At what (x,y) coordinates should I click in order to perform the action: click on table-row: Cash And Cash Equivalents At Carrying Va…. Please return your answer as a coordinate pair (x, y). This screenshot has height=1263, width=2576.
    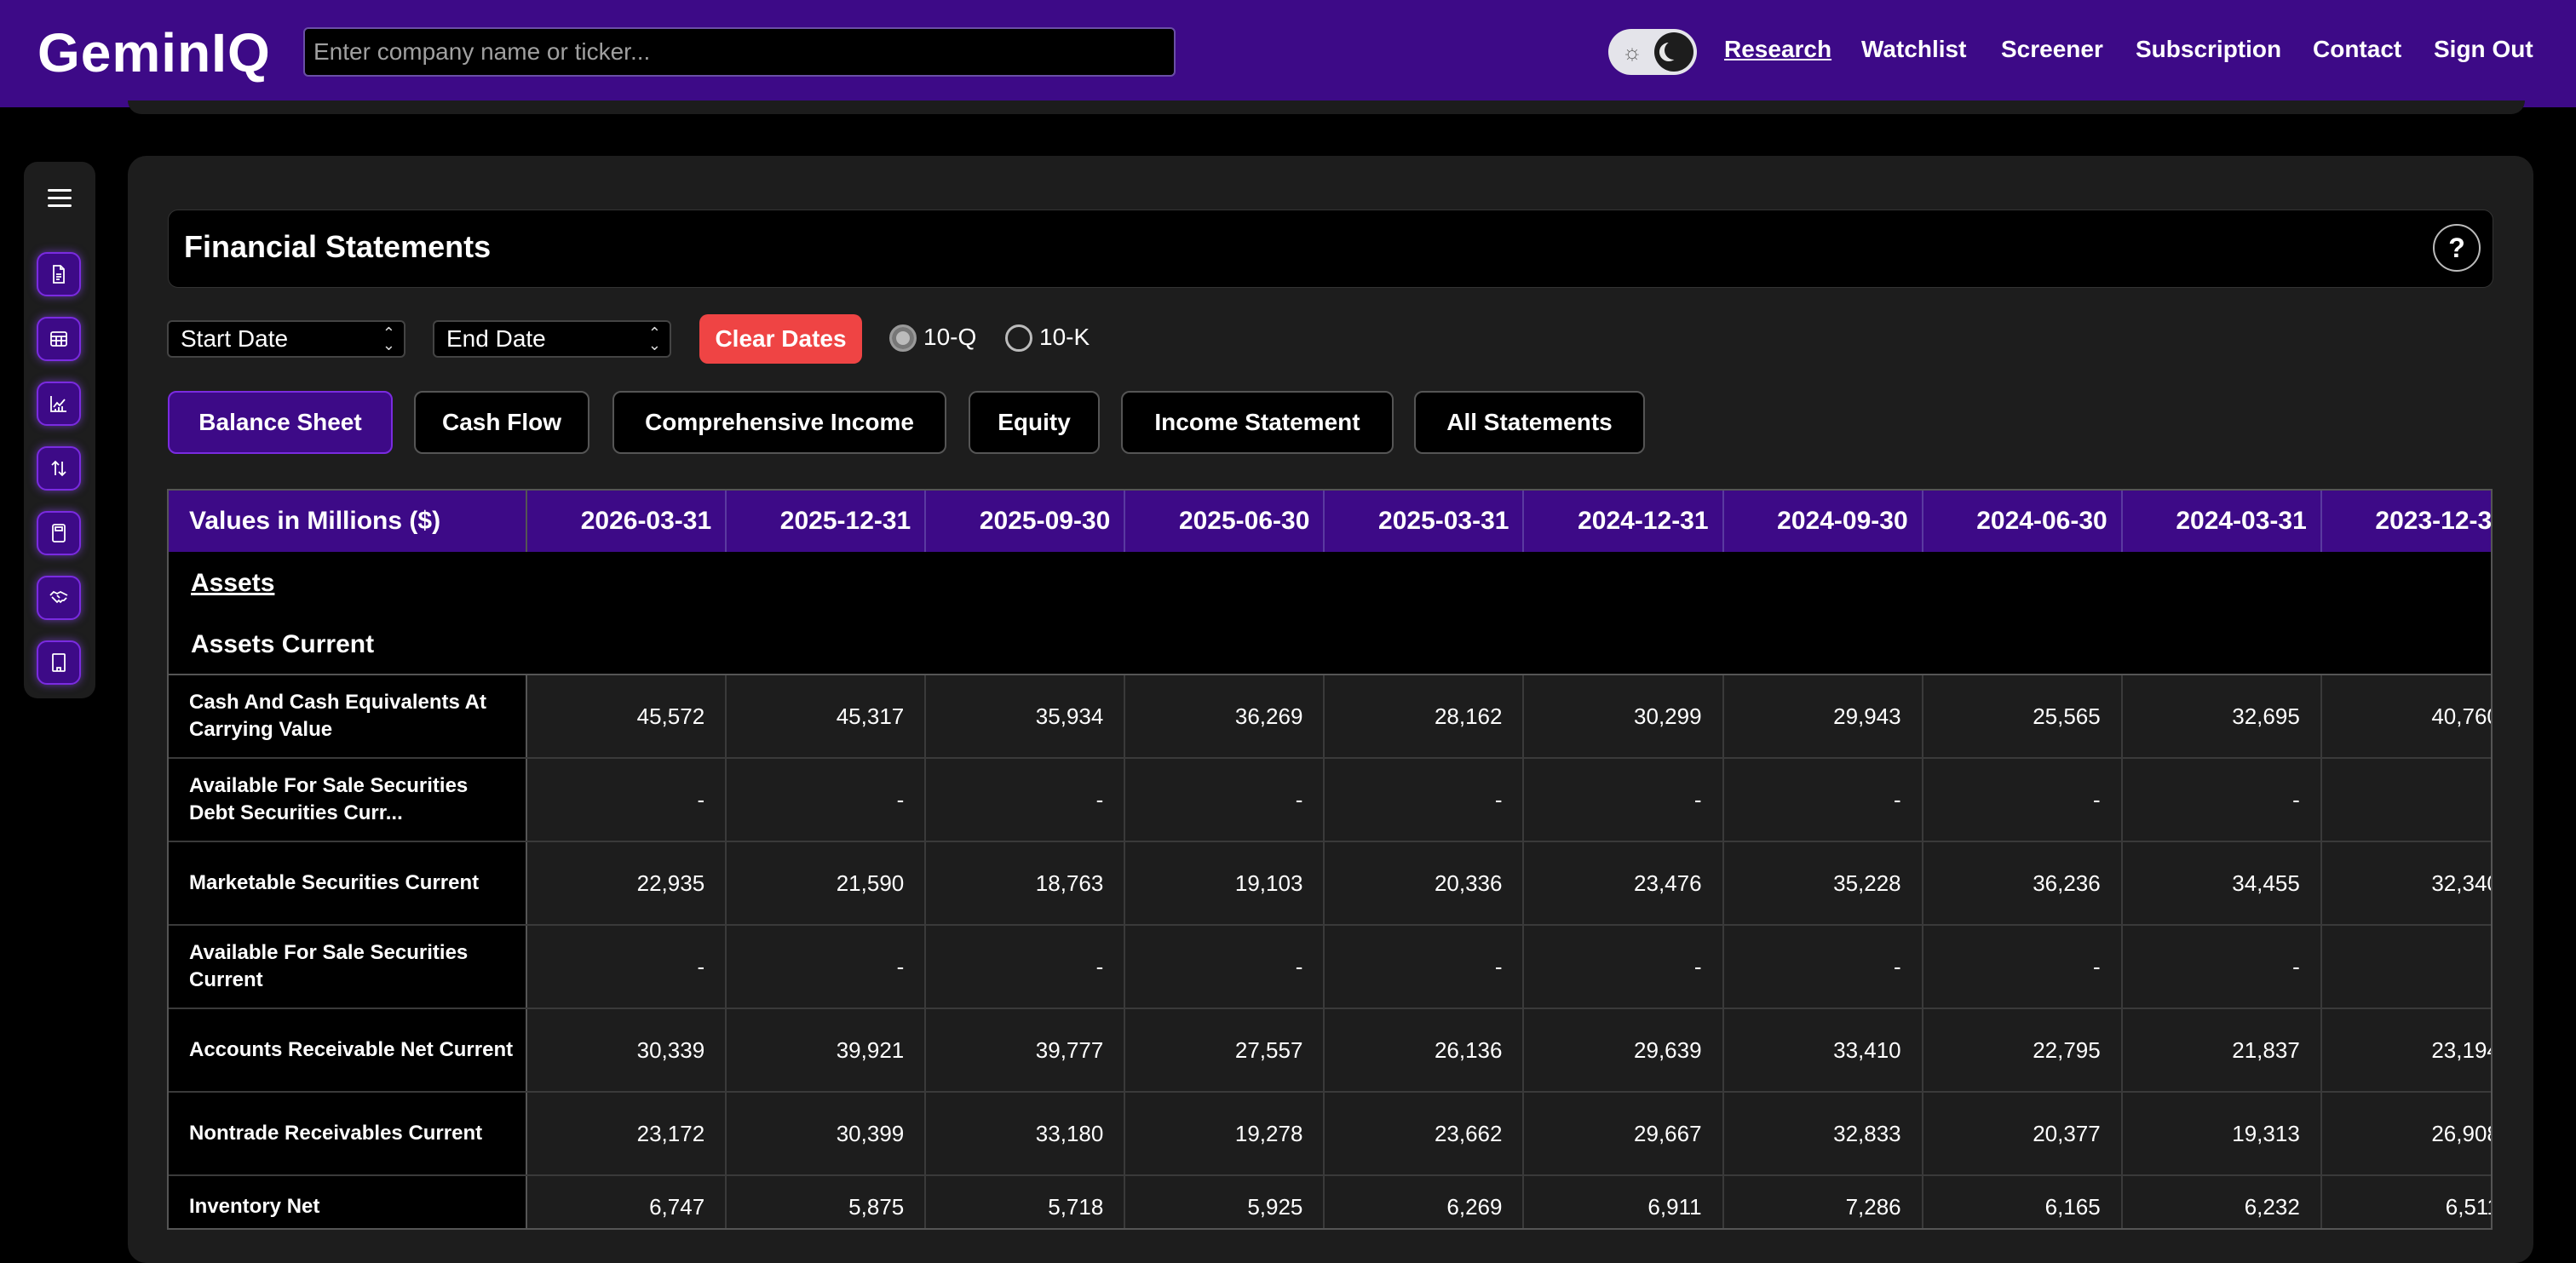
    Looking at the image, I should click on (1330, 717).